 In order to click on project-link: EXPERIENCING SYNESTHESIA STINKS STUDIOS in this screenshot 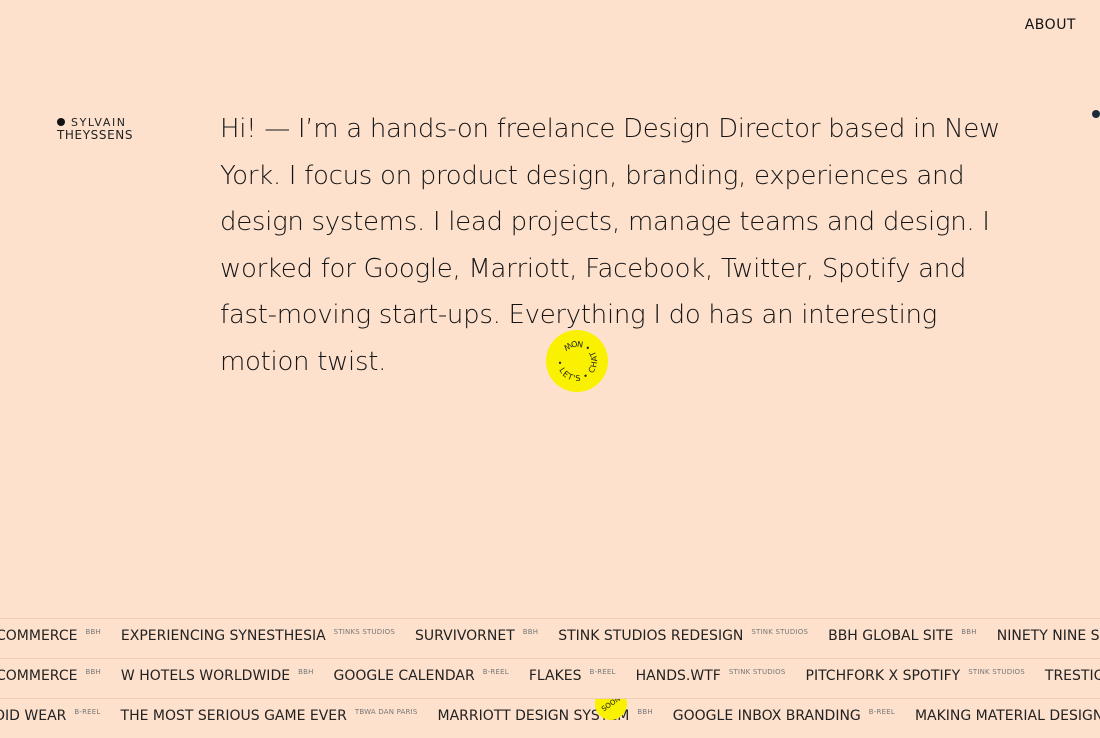, I will do `click(258, 636)`.